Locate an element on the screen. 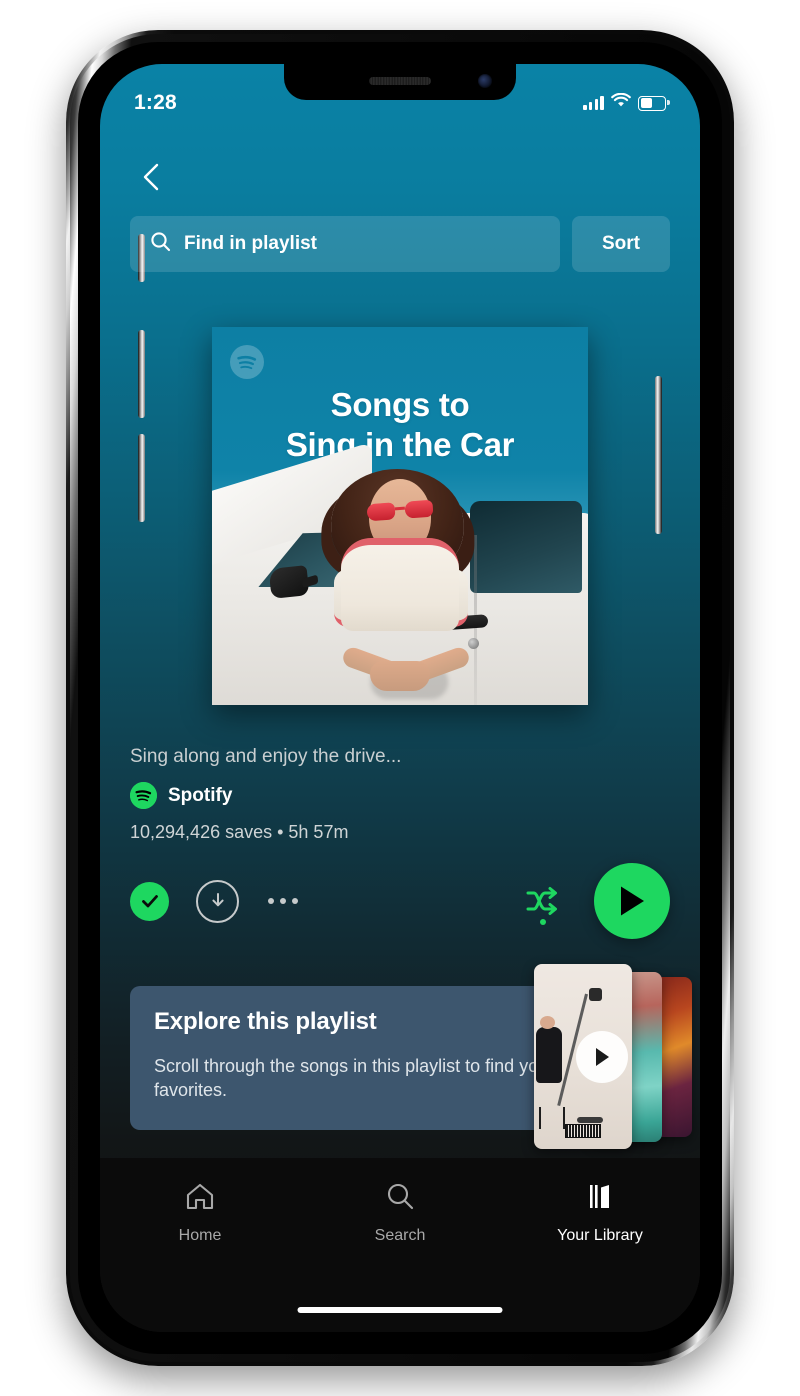 This screenshot has height=1396, width=800. home-indicator is located at coordinates (400, 1310).